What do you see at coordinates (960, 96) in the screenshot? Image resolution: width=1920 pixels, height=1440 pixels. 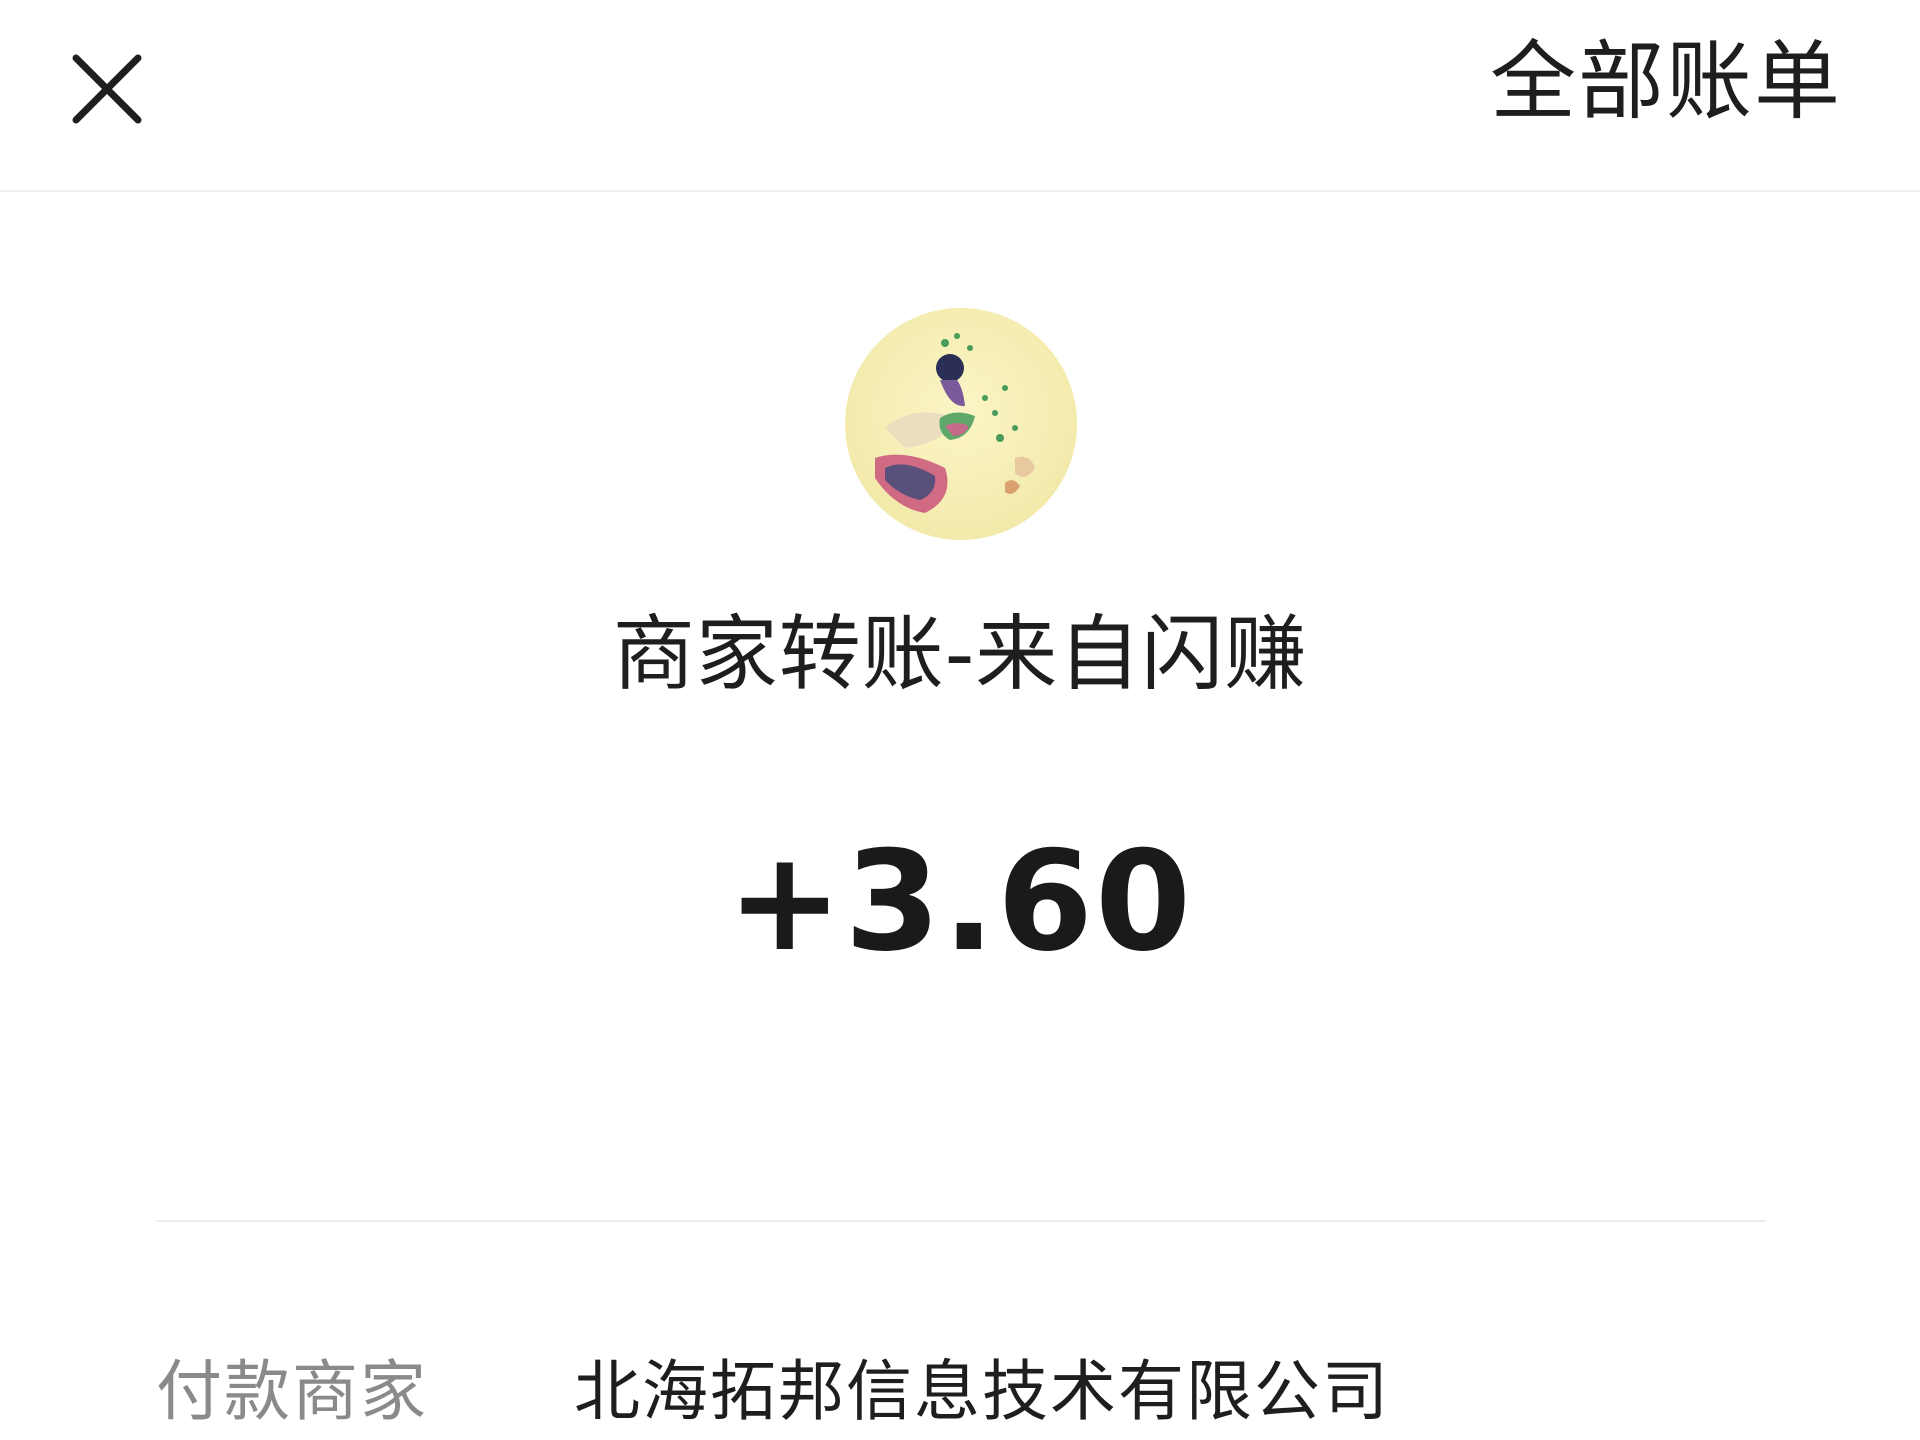 I see `top-bar: 全部账单` at bounding box center [960, 96].